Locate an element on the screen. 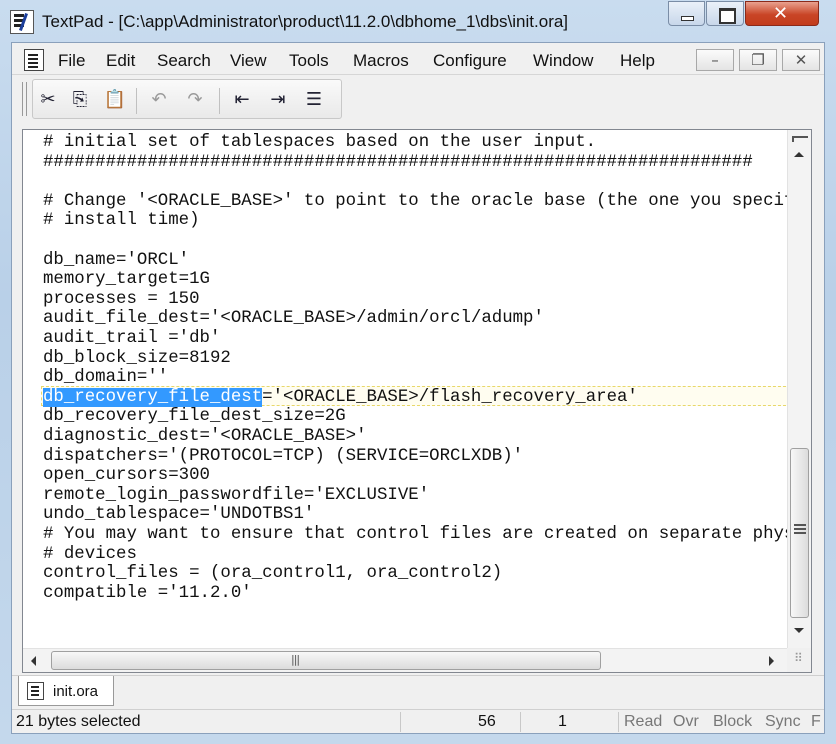 This screenshot has width=836, height=744. menu-help: Help is located at coordinates (637, 61).